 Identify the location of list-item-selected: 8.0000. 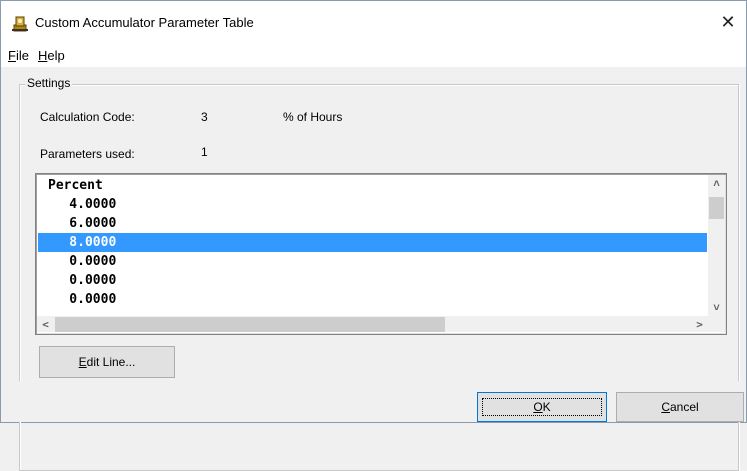
(372, 242).